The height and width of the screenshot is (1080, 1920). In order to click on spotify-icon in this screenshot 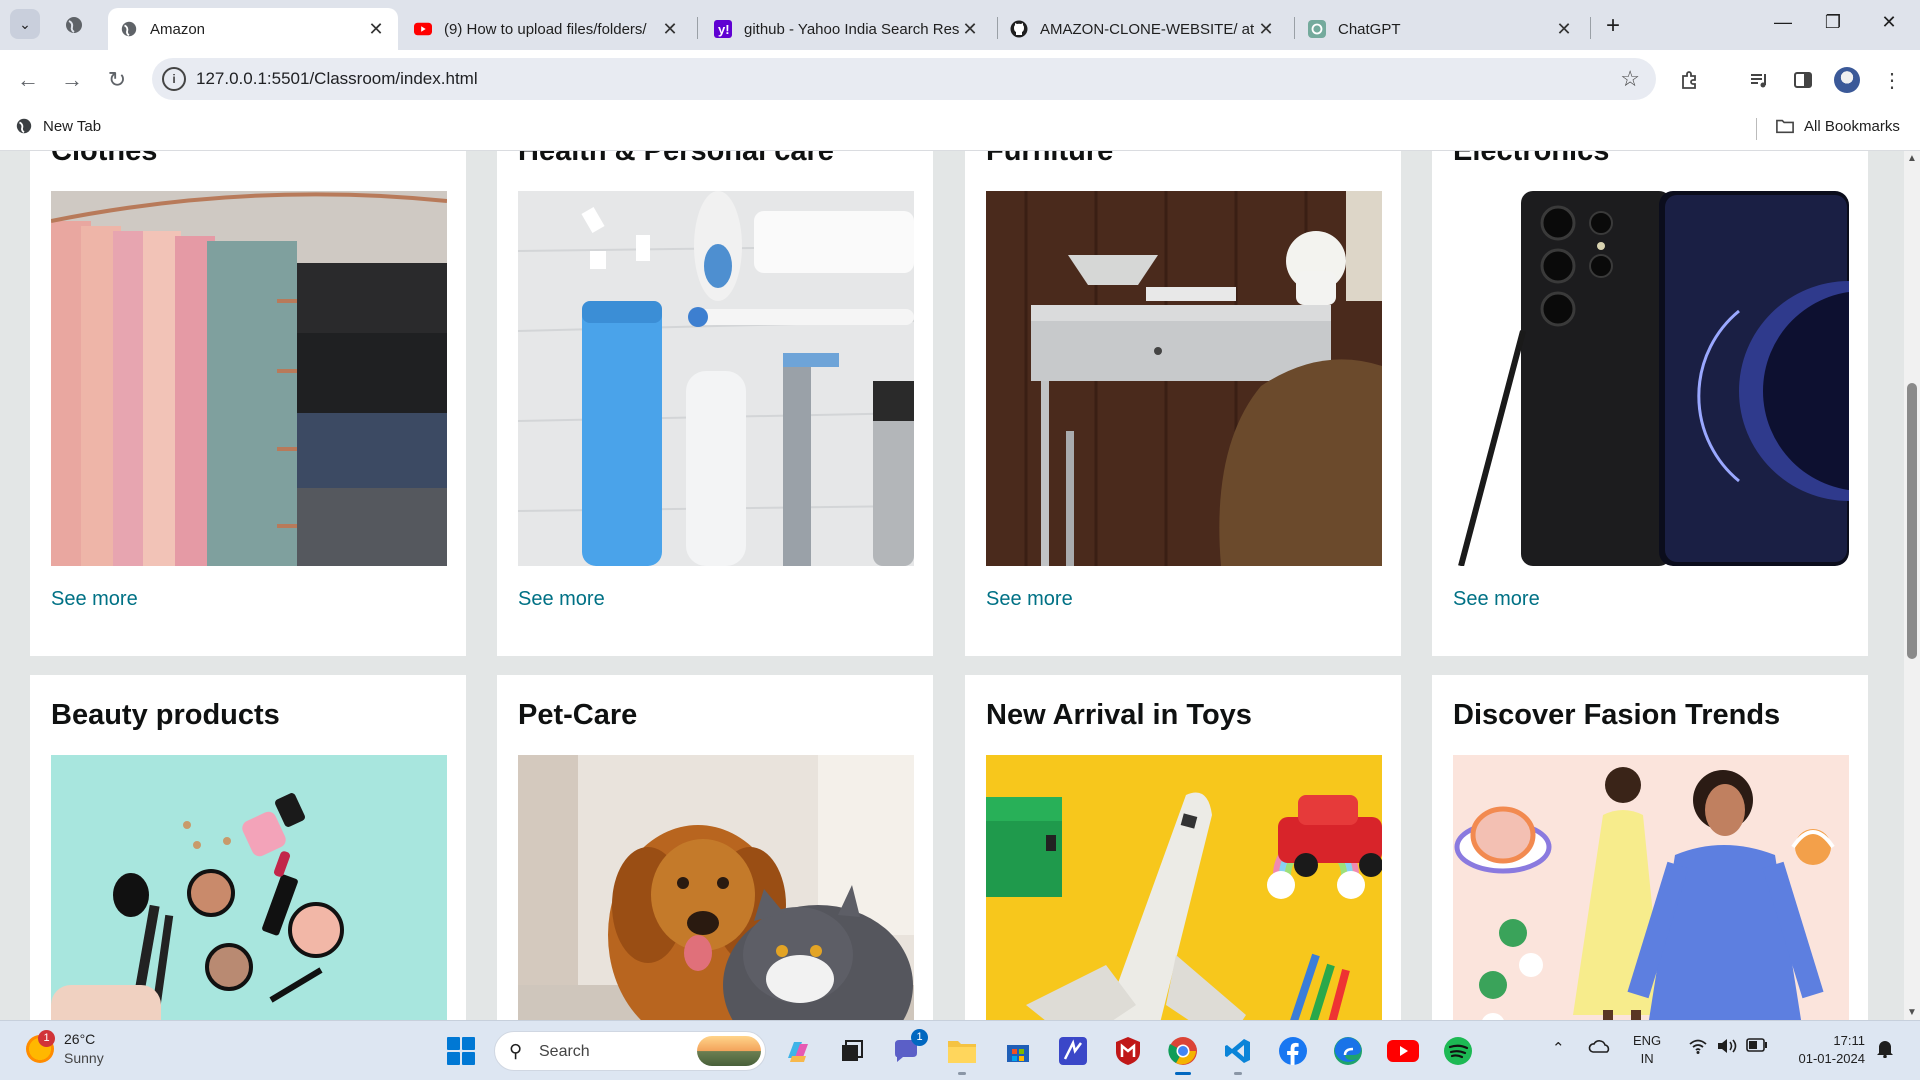, I will do `click(1458, 1051)`.